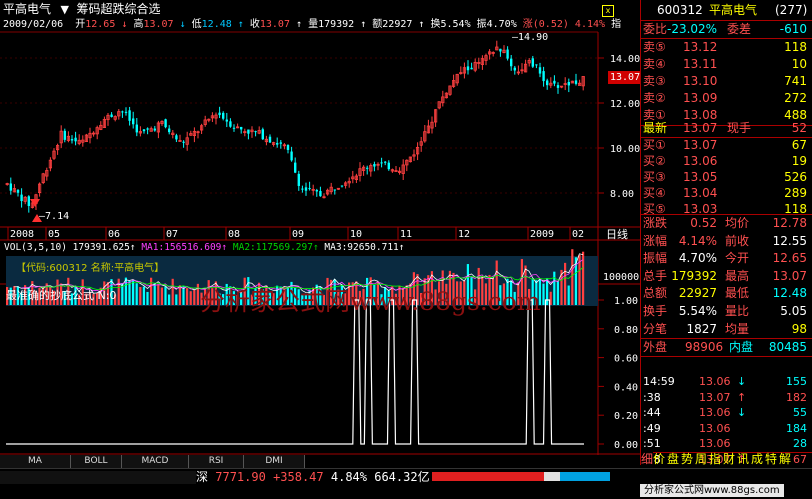  I want to click on volume-indicator-name: VOL(3,5,10), so click(35, 247).